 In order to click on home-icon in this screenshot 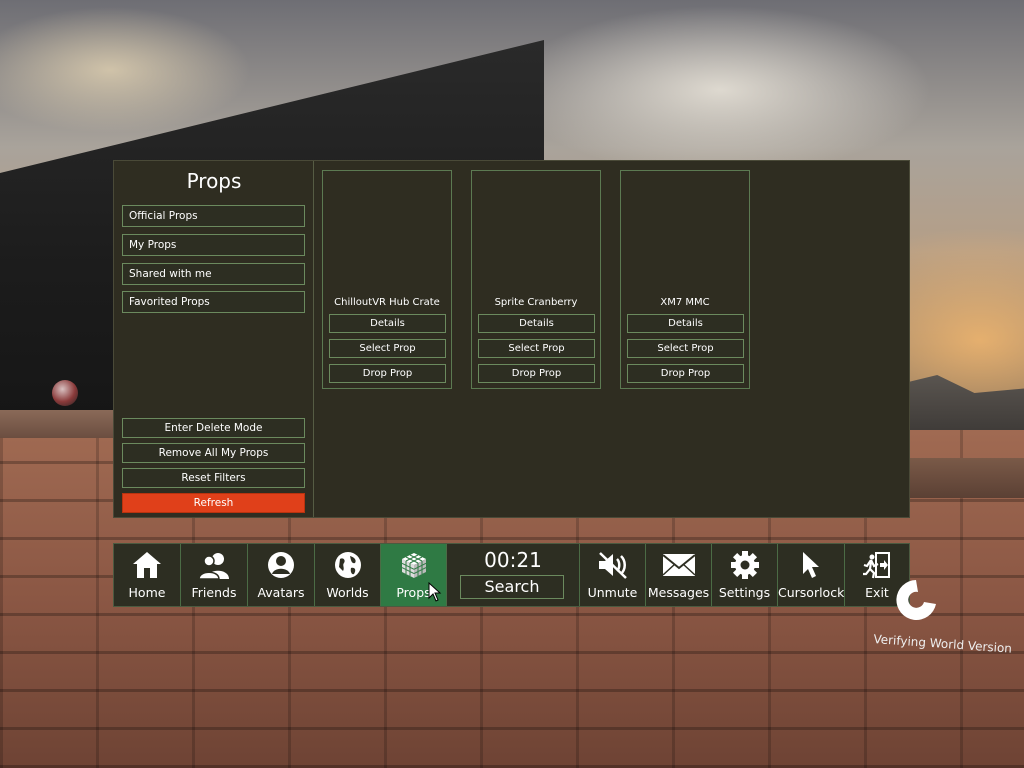, I will do `click(147, 565)`.